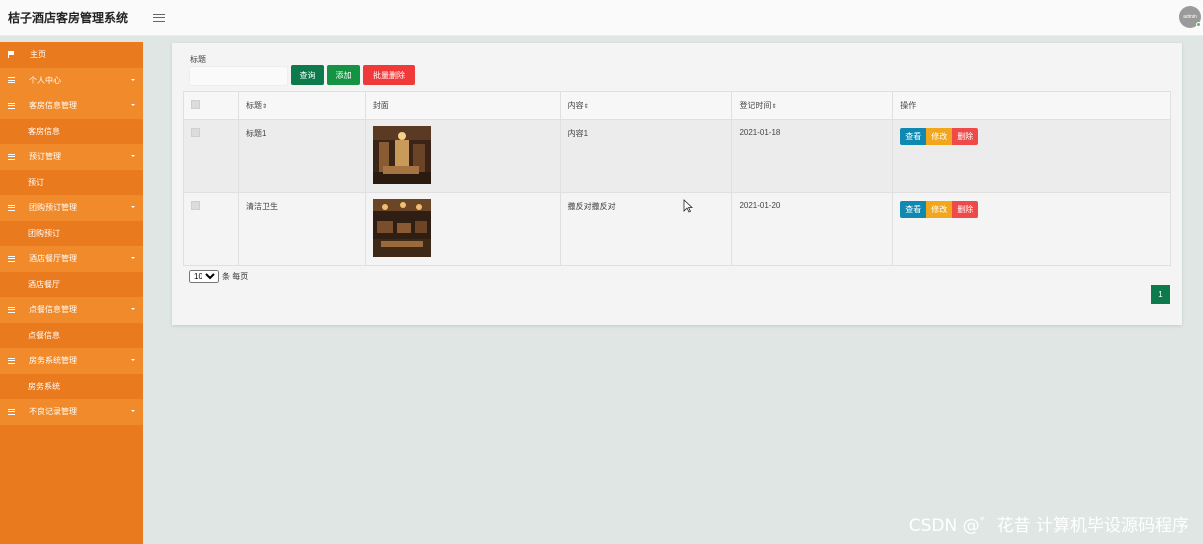  What do you see at coordinates (301, 229) in the screenshot?
I see `cell-title: 清洁卫生` at bounding box center [301, 229].